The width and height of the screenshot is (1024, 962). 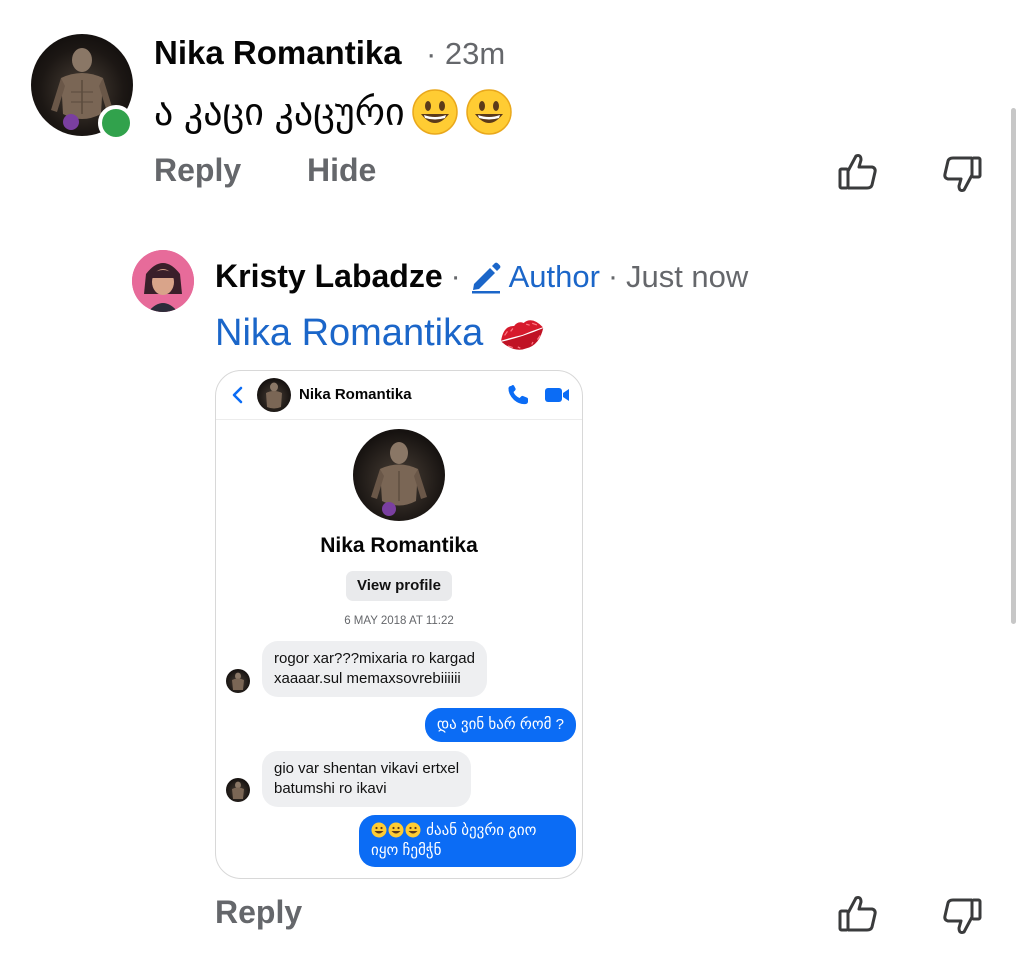 What do you see at coordinates (349, 333) in the screenshot?
I see `mention-link: Nika Romantika` at bounding box center [349, 333].